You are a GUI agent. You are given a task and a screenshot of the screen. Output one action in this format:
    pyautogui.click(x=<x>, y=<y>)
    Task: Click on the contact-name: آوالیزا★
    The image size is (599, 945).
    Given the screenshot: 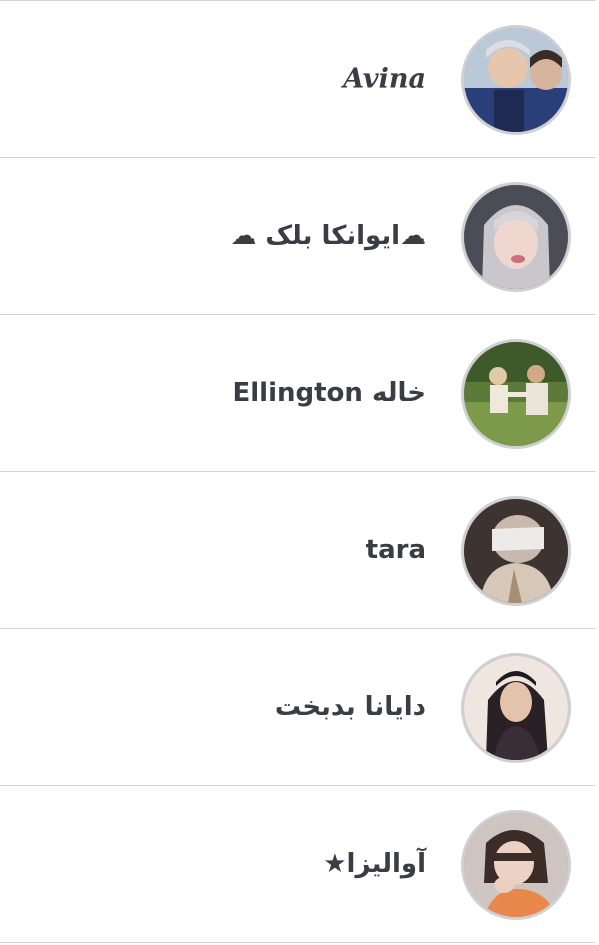 What is the action you would take?
    pyautogui.click(x=374, y=864)
    